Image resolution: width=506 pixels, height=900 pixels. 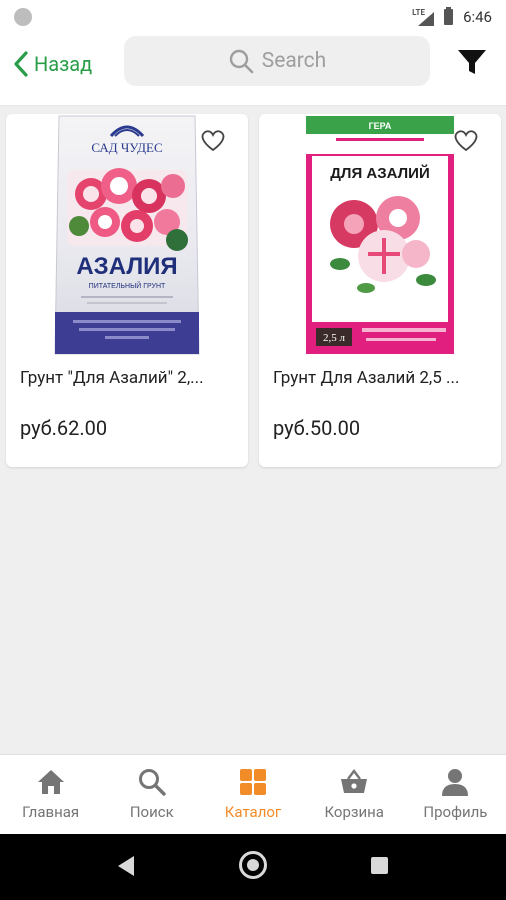 I want to click on nav-item-search: Поиск, so click(x=151, y=794).